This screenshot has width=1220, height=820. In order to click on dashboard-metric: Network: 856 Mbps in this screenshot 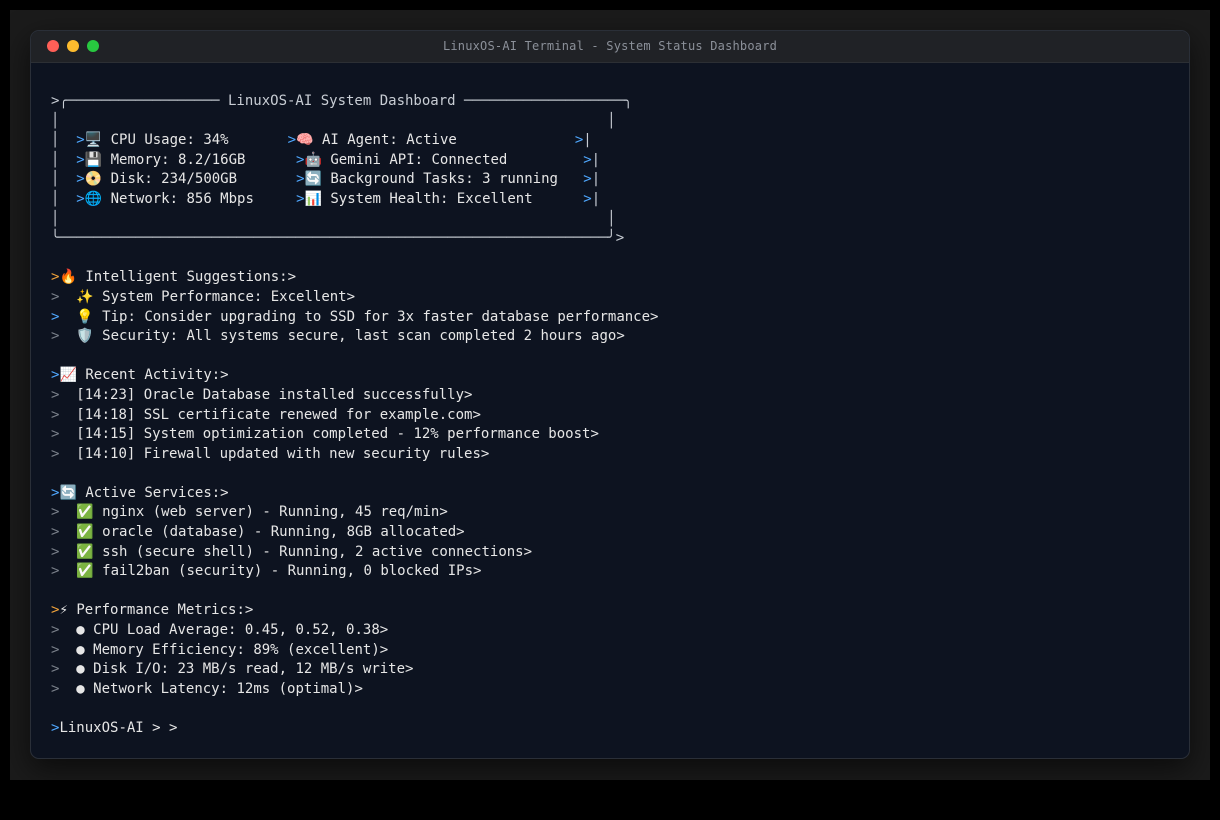, I will do `click(182, 198)`.